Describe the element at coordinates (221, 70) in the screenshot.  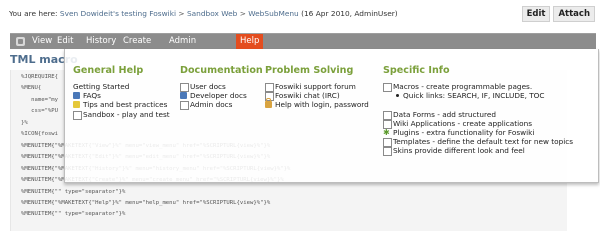
I see `documentation-heading: Documentation` at that location.